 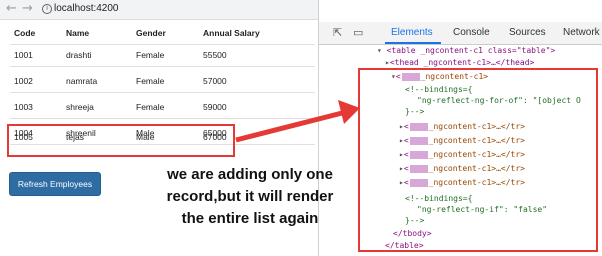 What do you see at coordinates (151, 33) in the screenshot?
I see `header-gender: Gender` at bounding box center [151, 33].